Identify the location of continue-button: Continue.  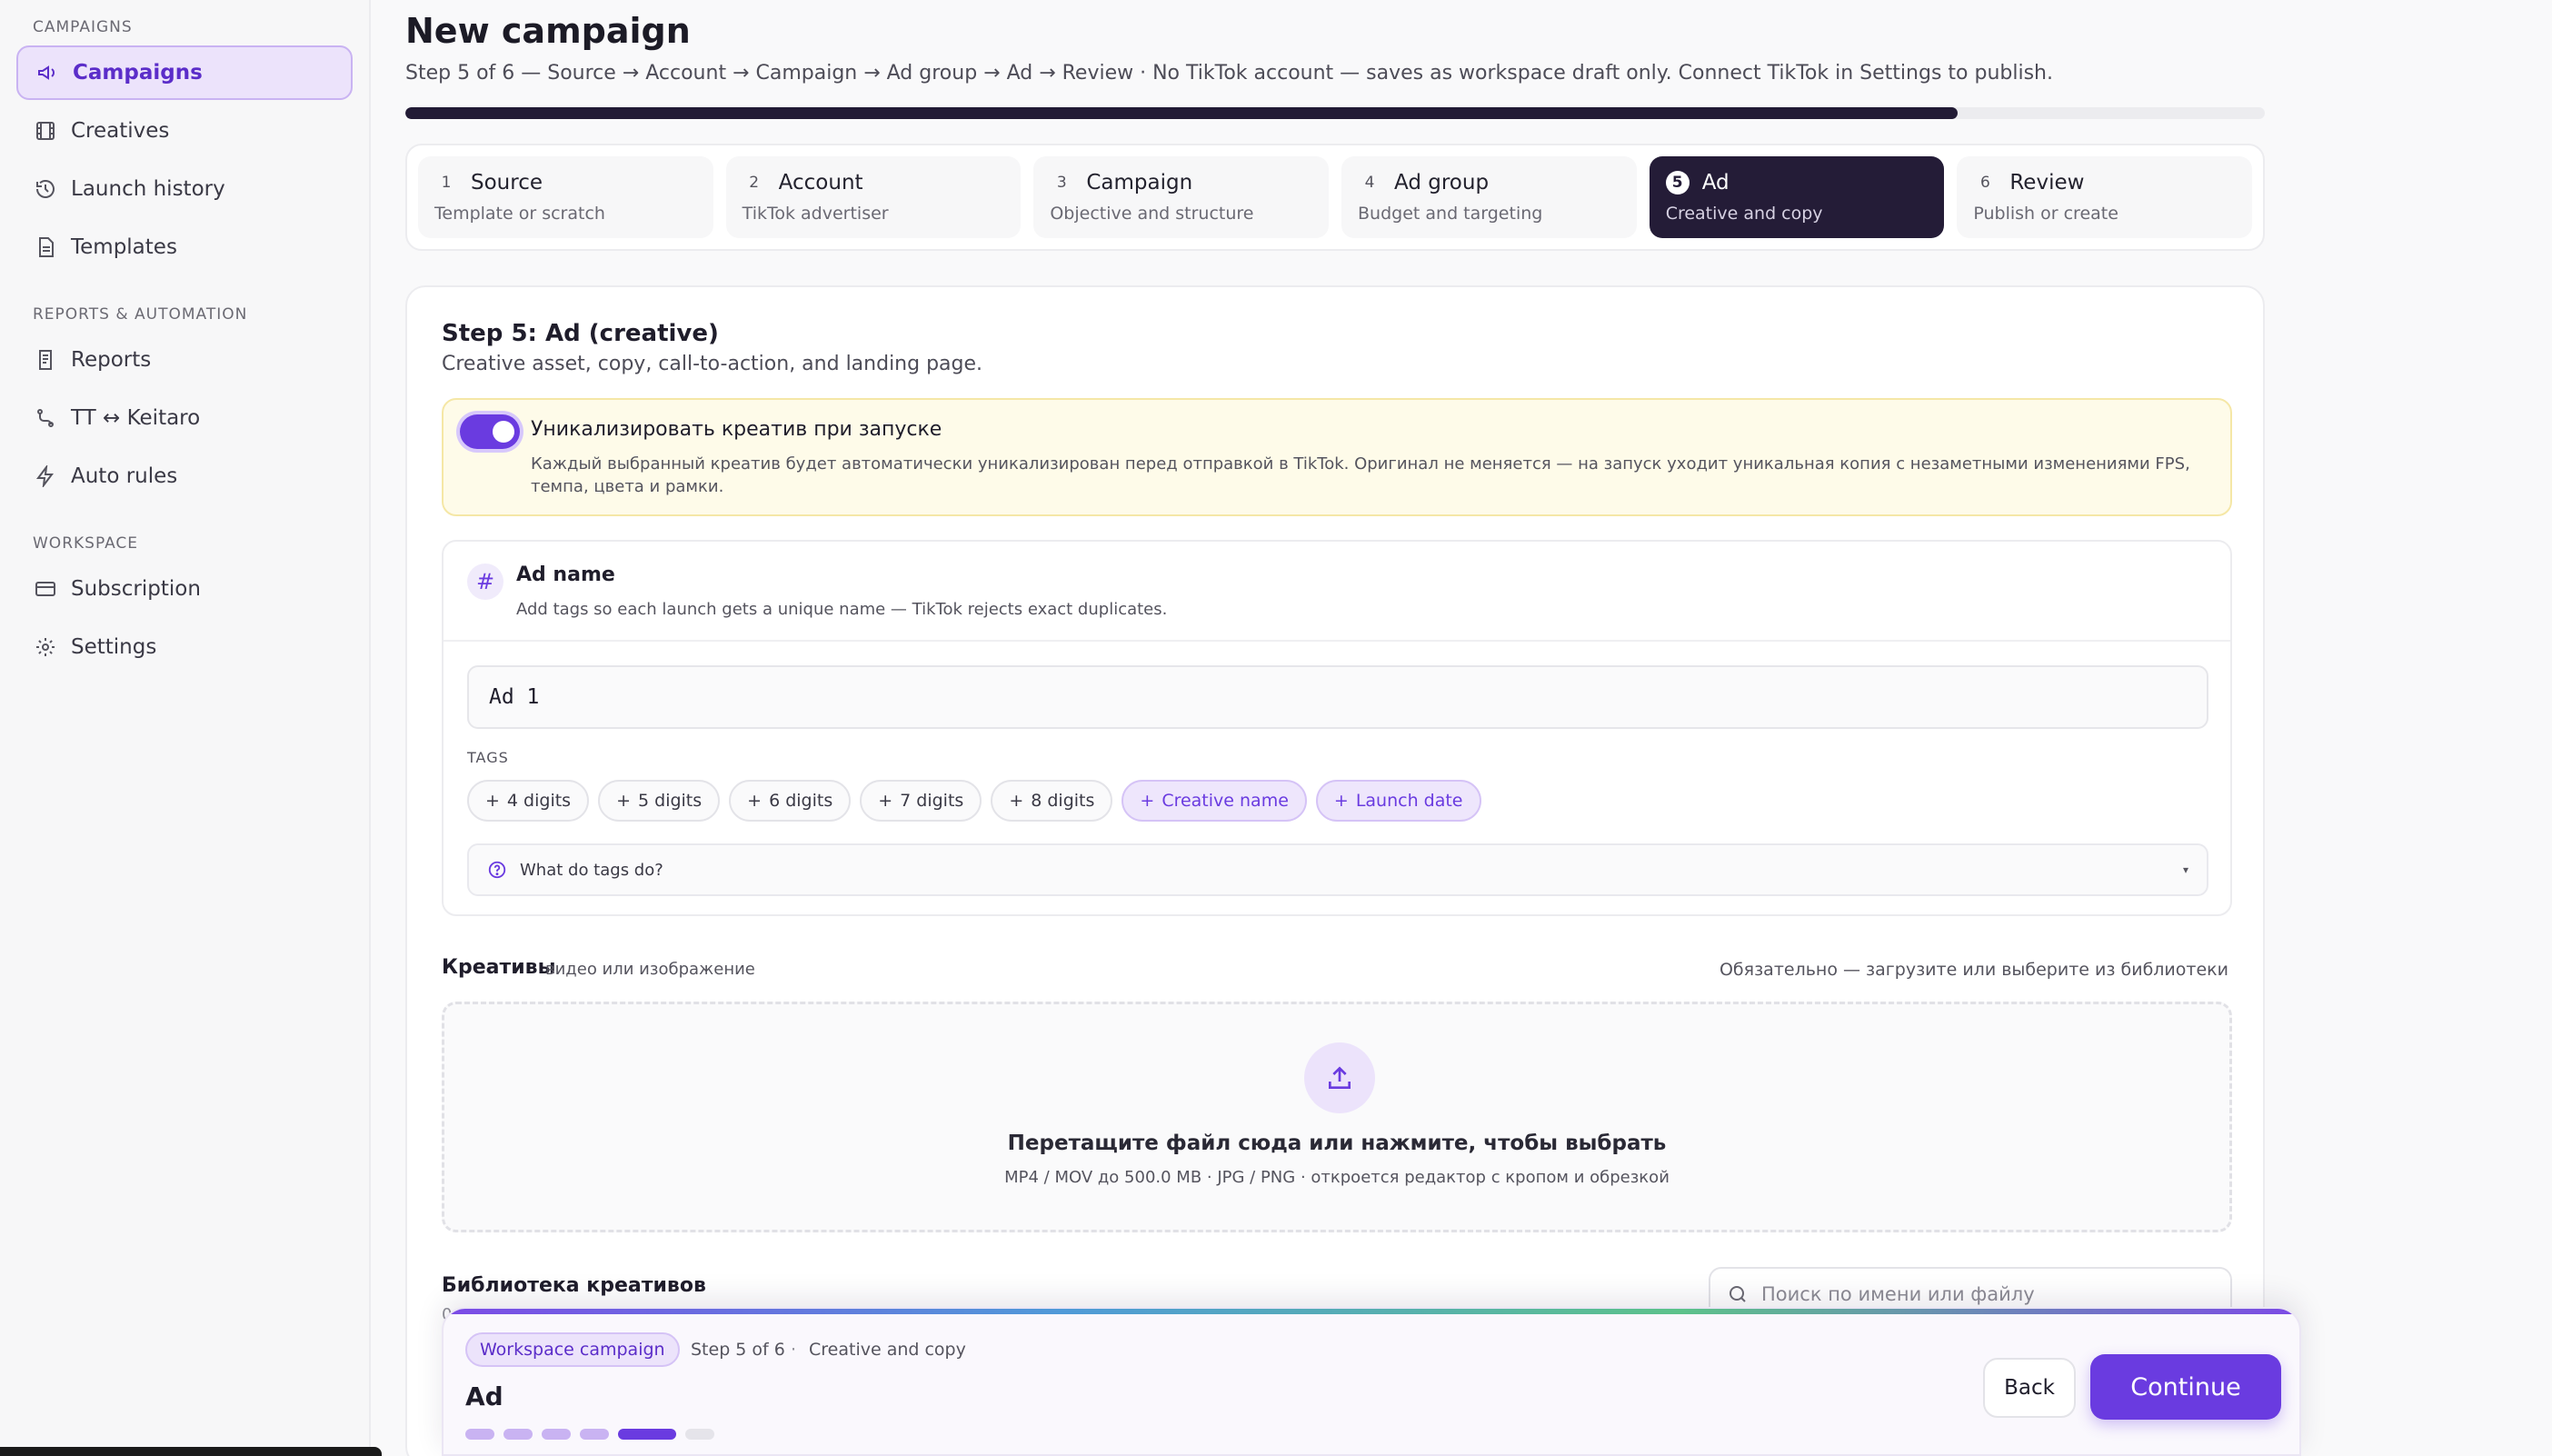
(2185, 1387).